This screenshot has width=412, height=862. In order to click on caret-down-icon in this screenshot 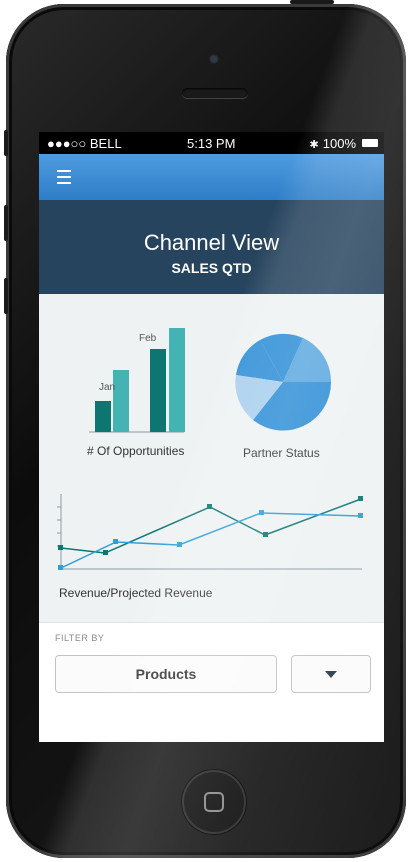, I will do `click(331, 674)`.